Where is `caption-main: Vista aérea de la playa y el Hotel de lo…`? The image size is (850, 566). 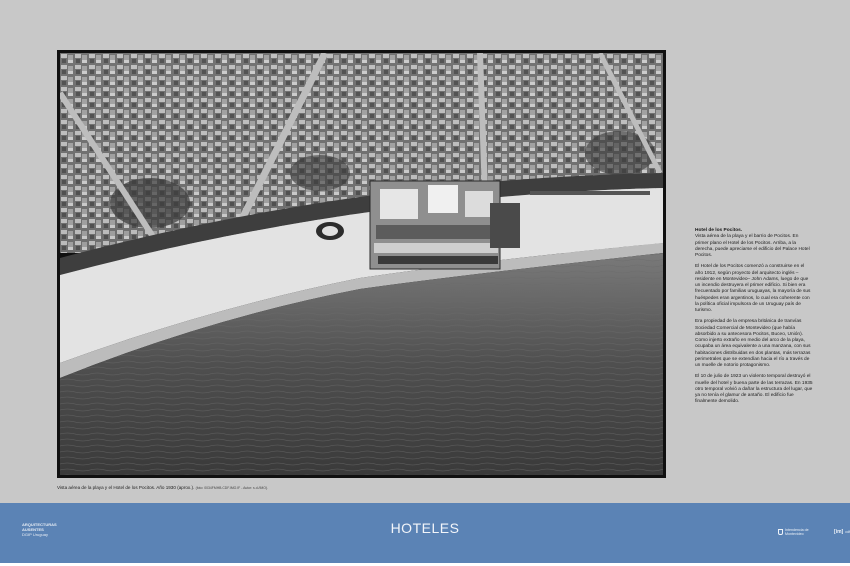
caption-main: Vista aérea de la playa y el Hotel de lo… is located at coordinates (126, 487).